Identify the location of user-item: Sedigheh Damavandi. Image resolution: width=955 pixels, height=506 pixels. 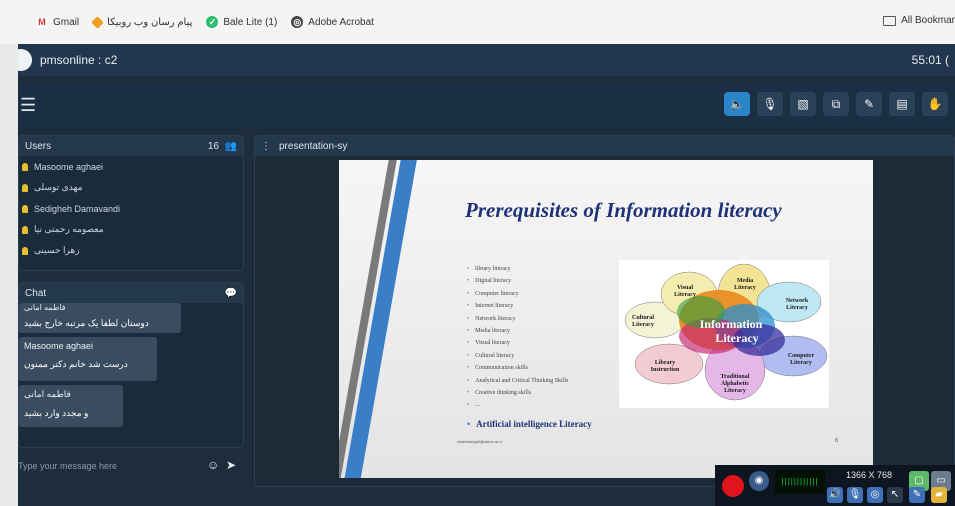
(131, 208).